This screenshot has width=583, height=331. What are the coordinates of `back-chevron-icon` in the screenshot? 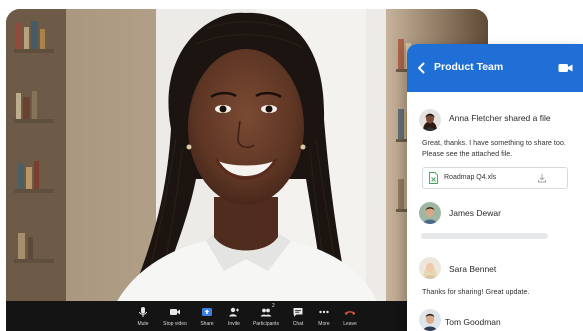 It's located at (421, 68).